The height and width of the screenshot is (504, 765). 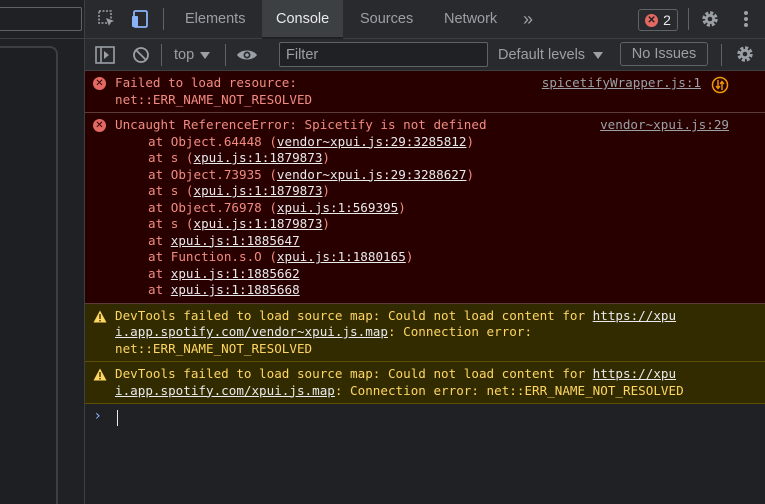 I want to click on log-levels-dropdown: Default levels, so click(x=551, y=55).